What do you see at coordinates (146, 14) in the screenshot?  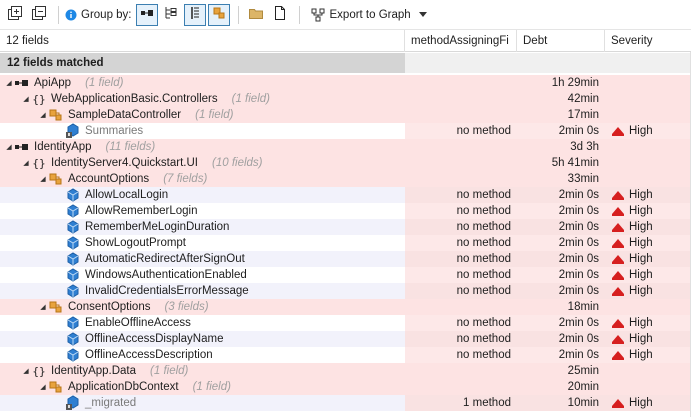 I see `group-by-assembly-button` at bounding box center [146, 14].